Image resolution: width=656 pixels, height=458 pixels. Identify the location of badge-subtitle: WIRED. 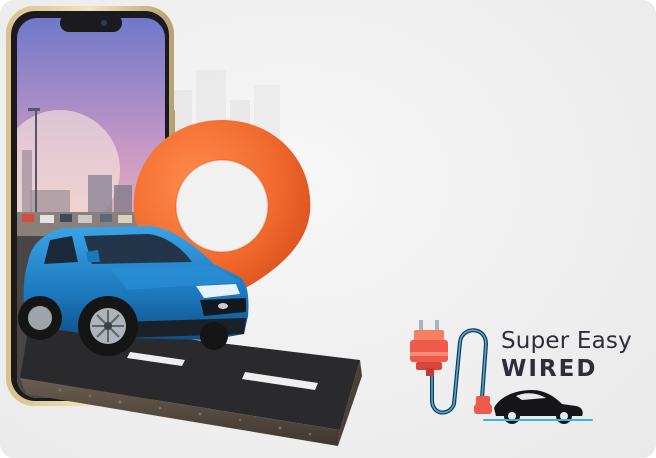
(549, 369).